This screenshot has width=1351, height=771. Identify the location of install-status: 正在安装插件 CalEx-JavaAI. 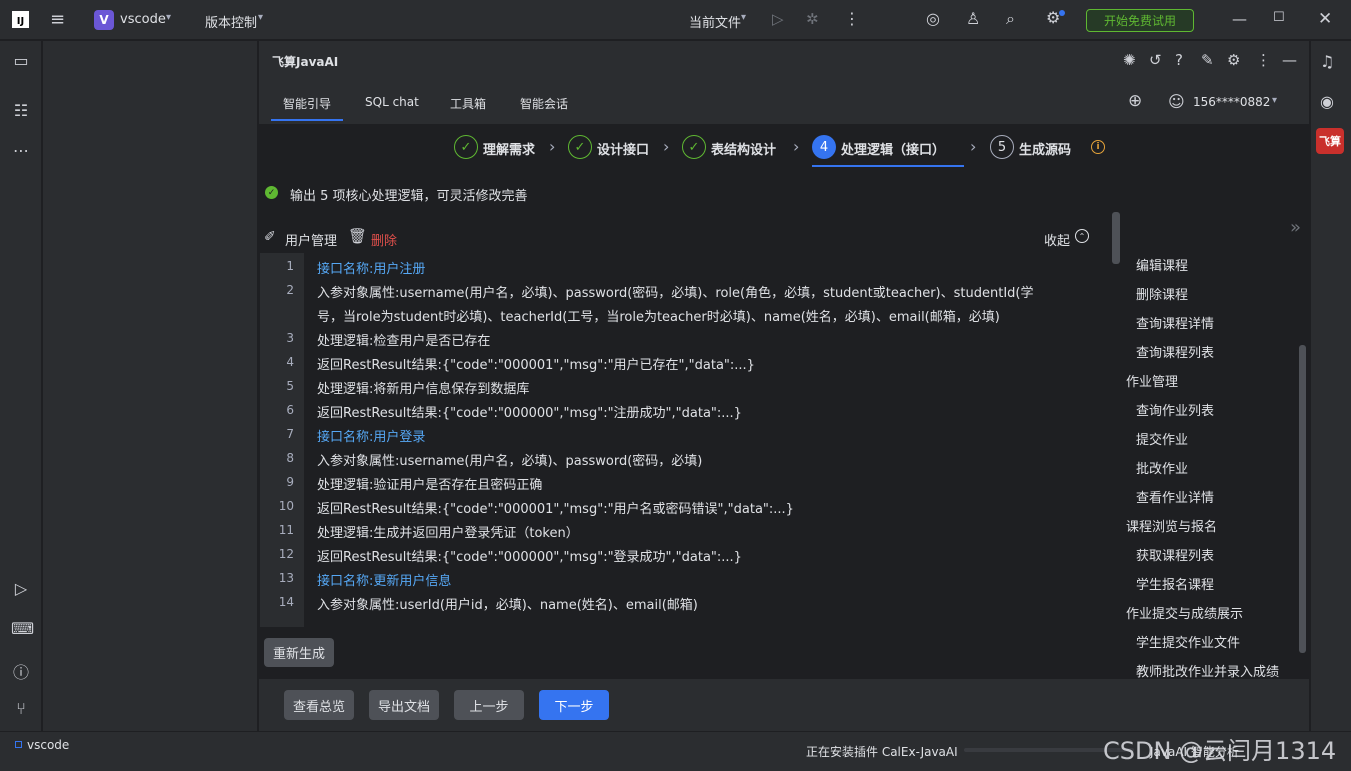
(882, 751).